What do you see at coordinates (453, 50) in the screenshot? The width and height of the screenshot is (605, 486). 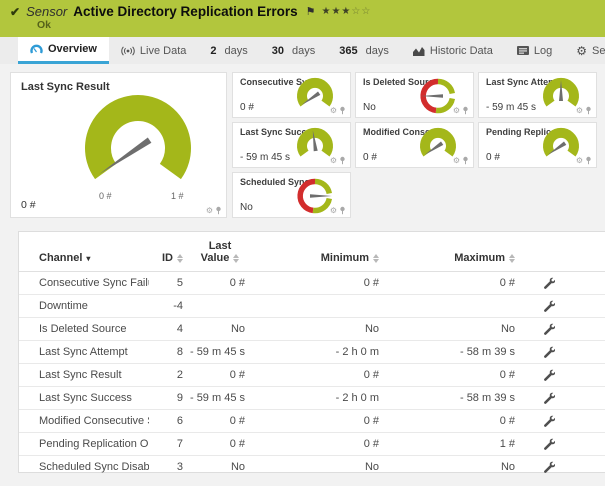 I see `tab-historic-data: Historic Data` at bounding box center [453, 50].